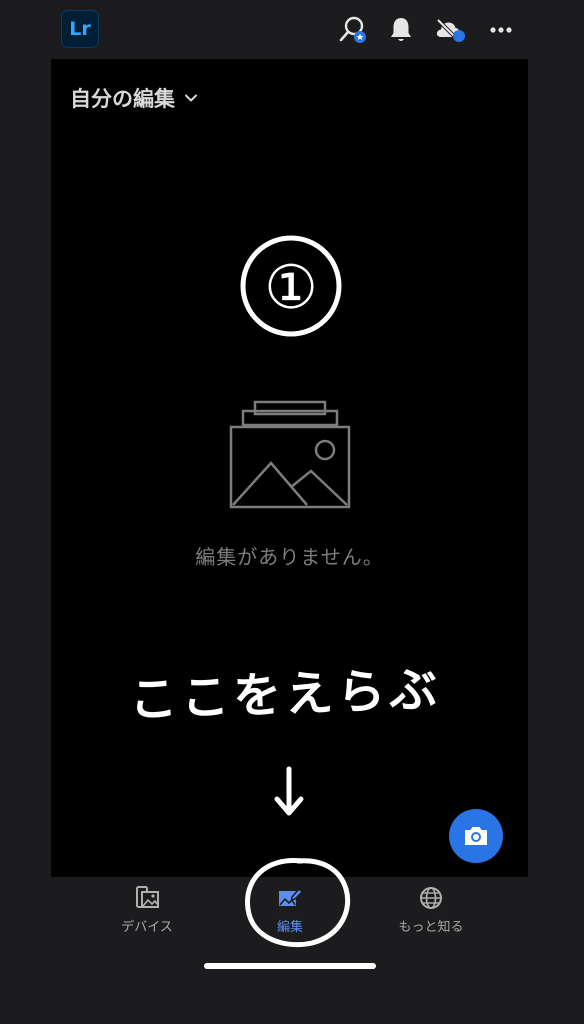 This screenshot has width=584, height=1024. What do you see at coordinates (285, 695) in the screenshot?
I see `handwritten-annotation: ここをえらぶ` at bounding box center [285, 695].